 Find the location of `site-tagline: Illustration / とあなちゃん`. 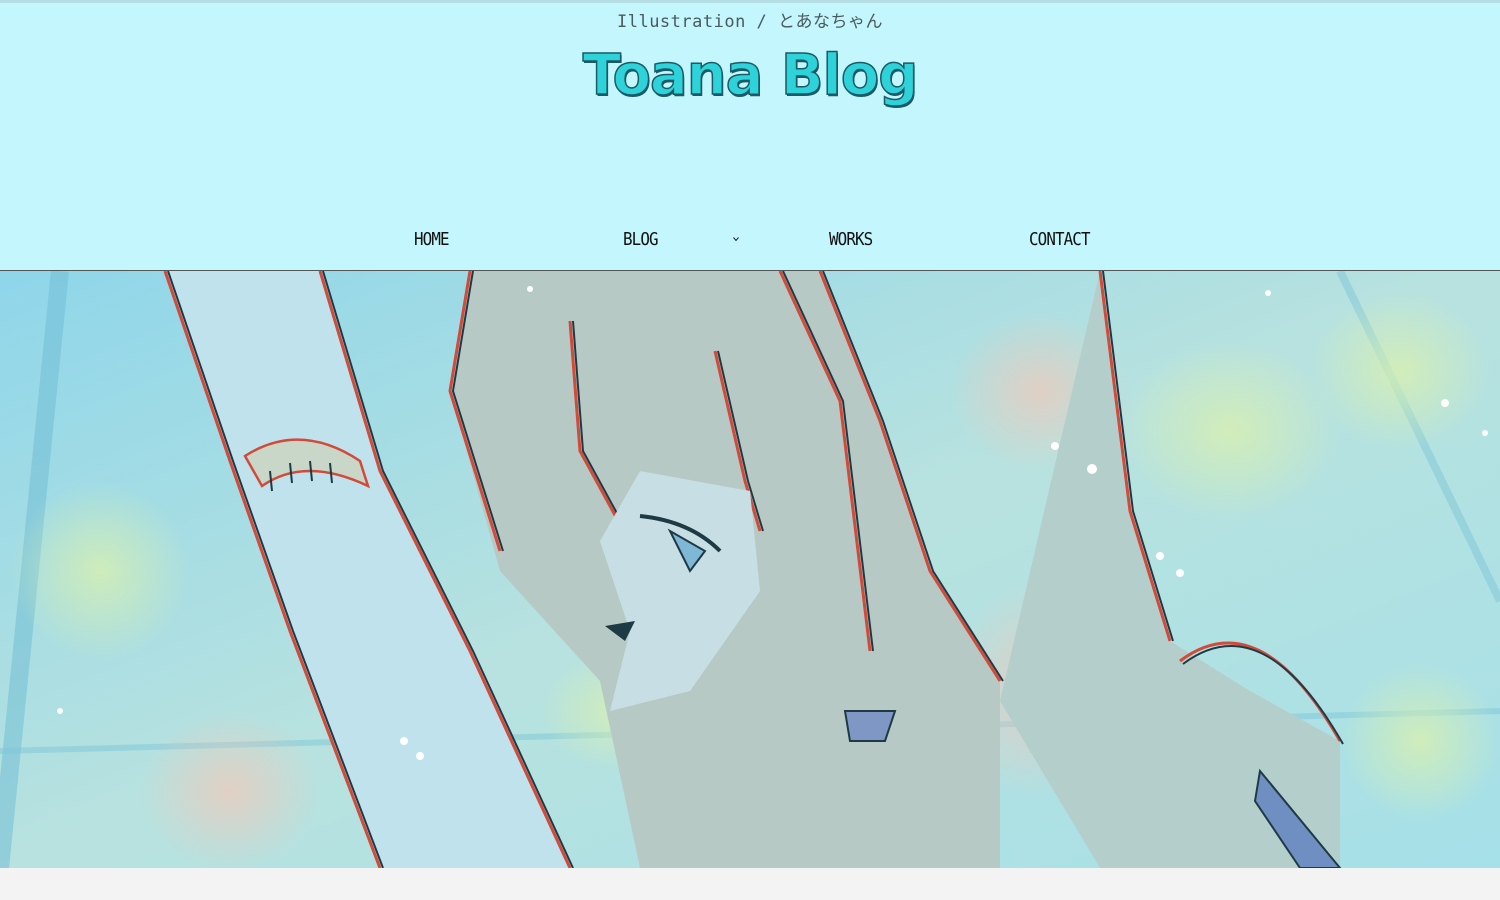

site-tagline: Illustration / とあなちゃん is located at coordinates (750, 22).